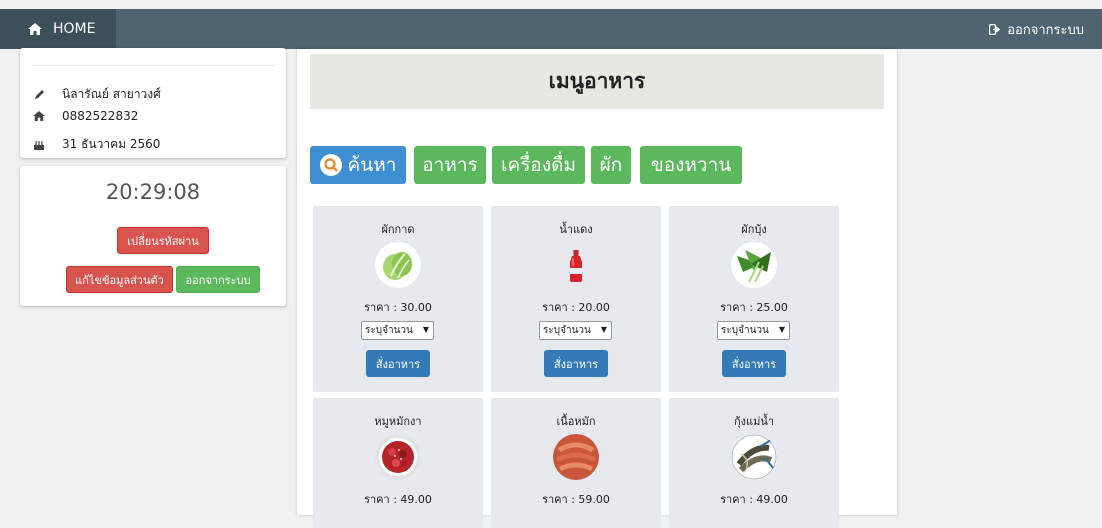 Image resolution: width=1102 pixels, height=528 pixels. What do you see at coordinates (163, 240) in the screenshot?
I see `change-password-button: เปลี่ยนรหัสผ่าน` at bounding box center [163, 240].